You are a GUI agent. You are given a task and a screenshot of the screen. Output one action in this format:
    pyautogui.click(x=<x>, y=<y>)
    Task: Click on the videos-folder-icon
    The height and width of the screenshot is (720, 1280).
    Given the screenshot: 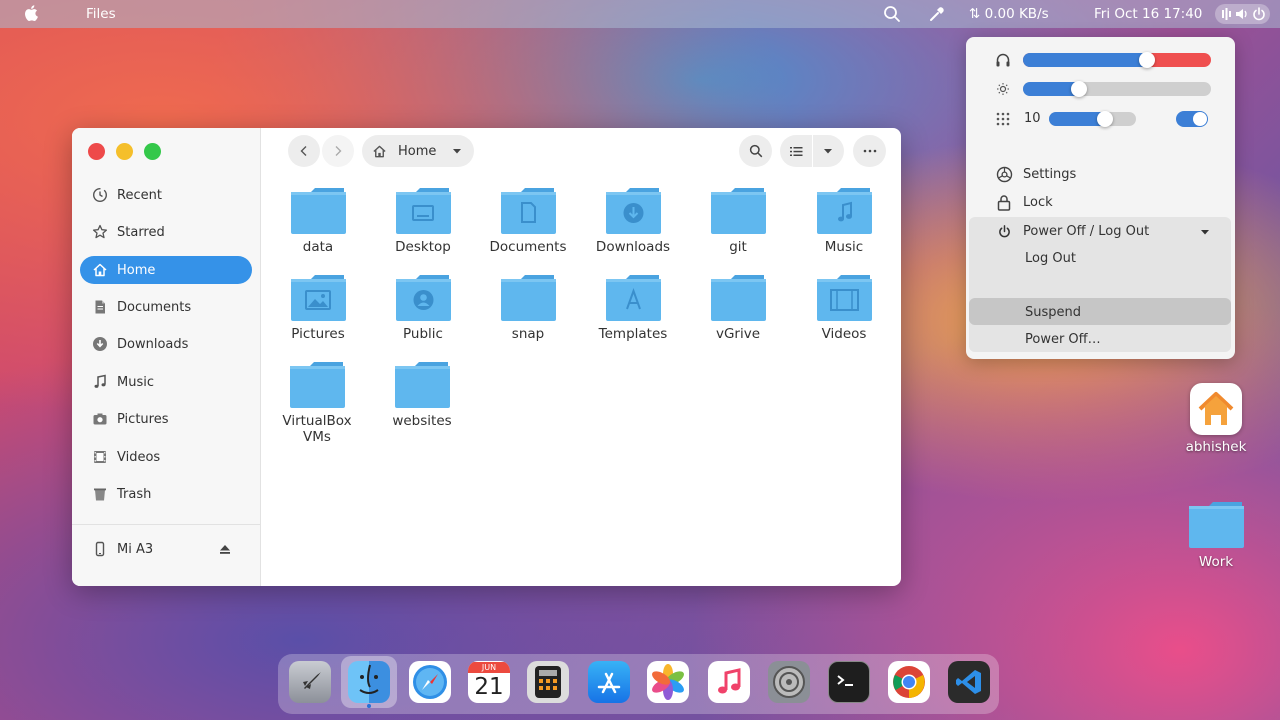 What is the action you would take?
    pyautogui.click(x=844, y=298)
    